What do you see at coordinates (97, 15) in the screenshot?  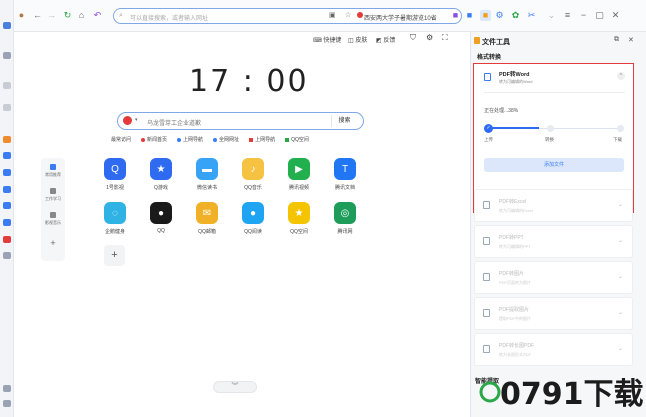 I see `undo-icon: ↶` at bounding box center [97, 15].